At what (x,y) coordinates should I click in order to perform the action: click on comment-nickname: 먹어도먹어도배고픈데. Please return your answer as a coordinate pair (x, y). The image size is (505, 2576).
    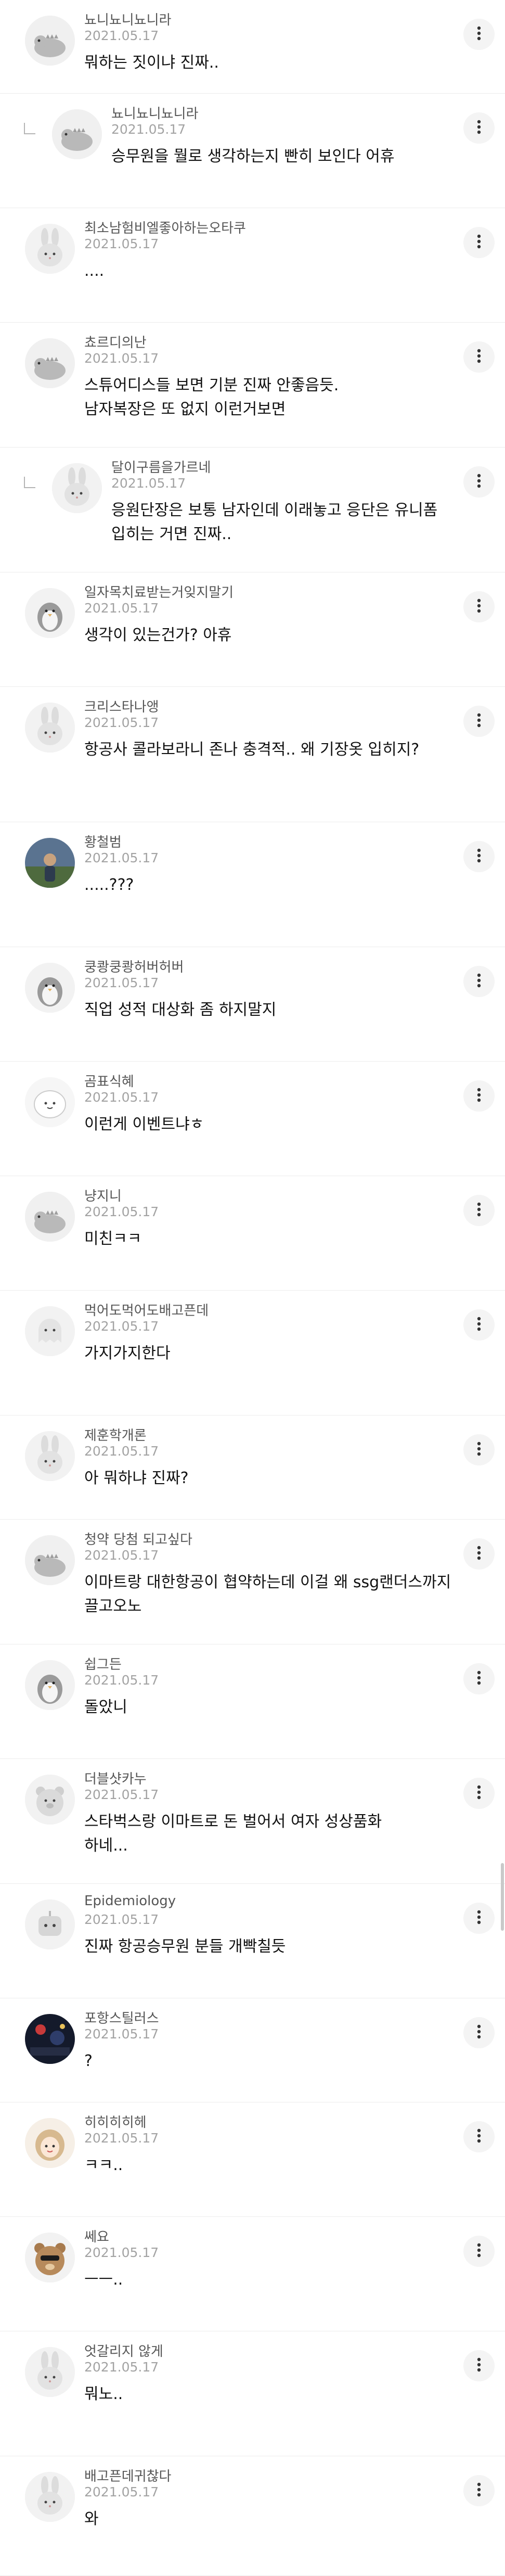
    Looking at the image, I should click on (146, 1309).